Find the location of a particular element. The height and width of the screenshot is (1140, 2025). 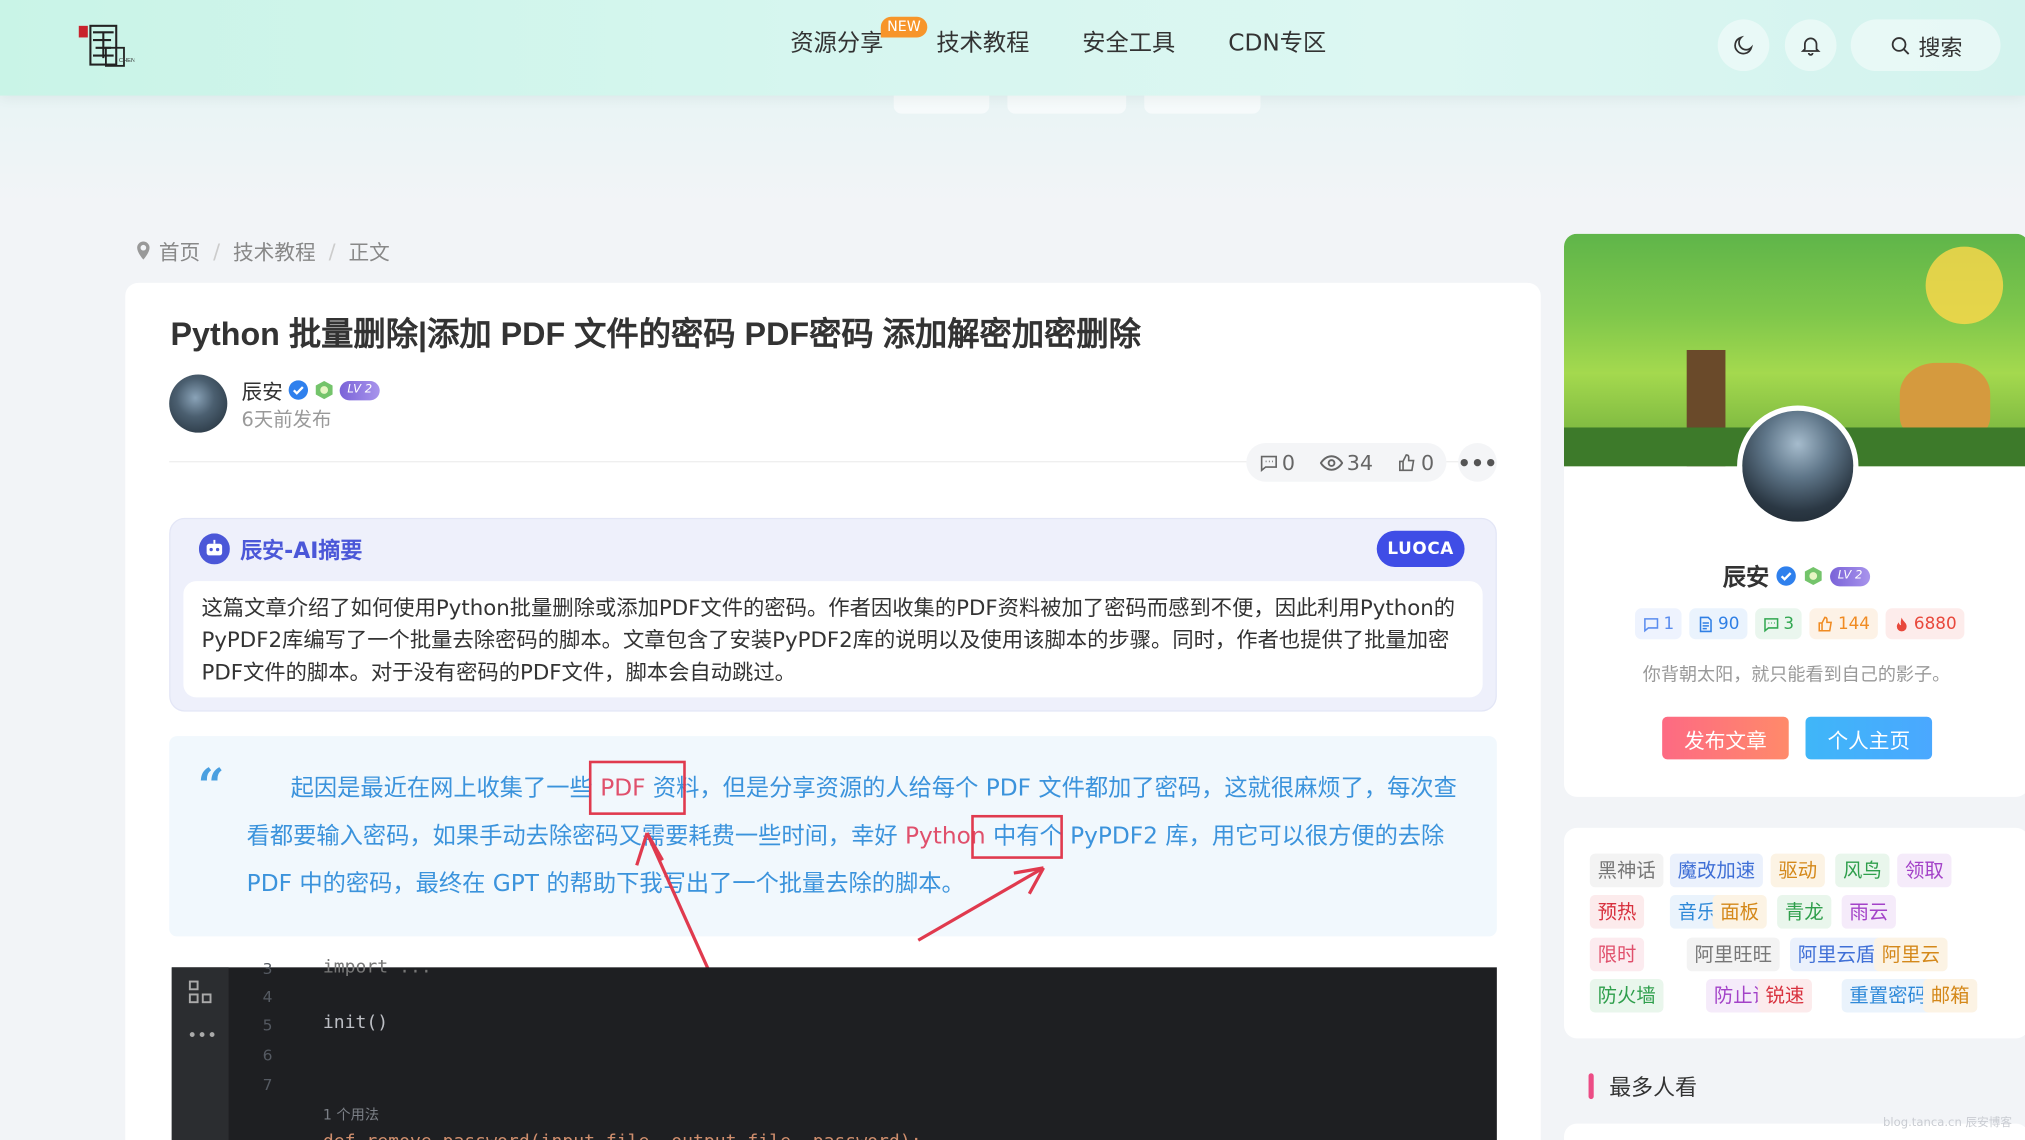

breadcrumb-home: 首页 is located at coordinates (179, 250).